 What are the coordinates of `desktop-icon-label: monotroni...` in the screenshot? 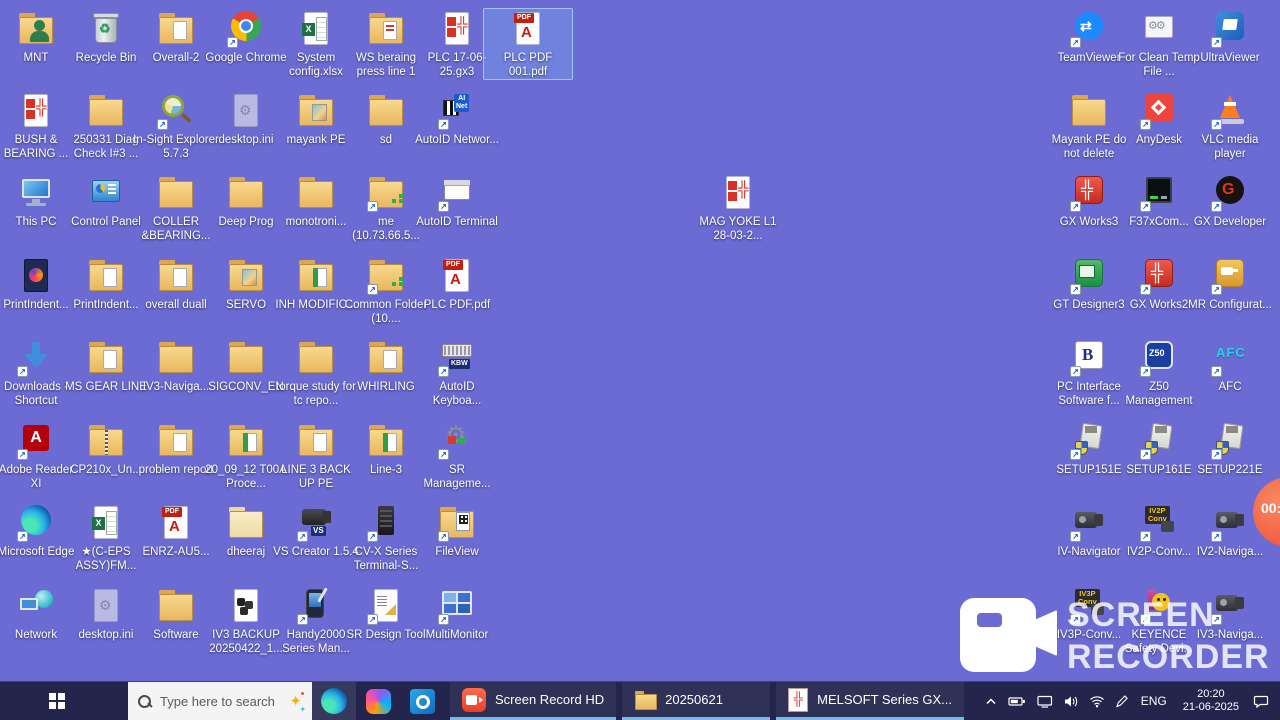 It's located at (316, 222).